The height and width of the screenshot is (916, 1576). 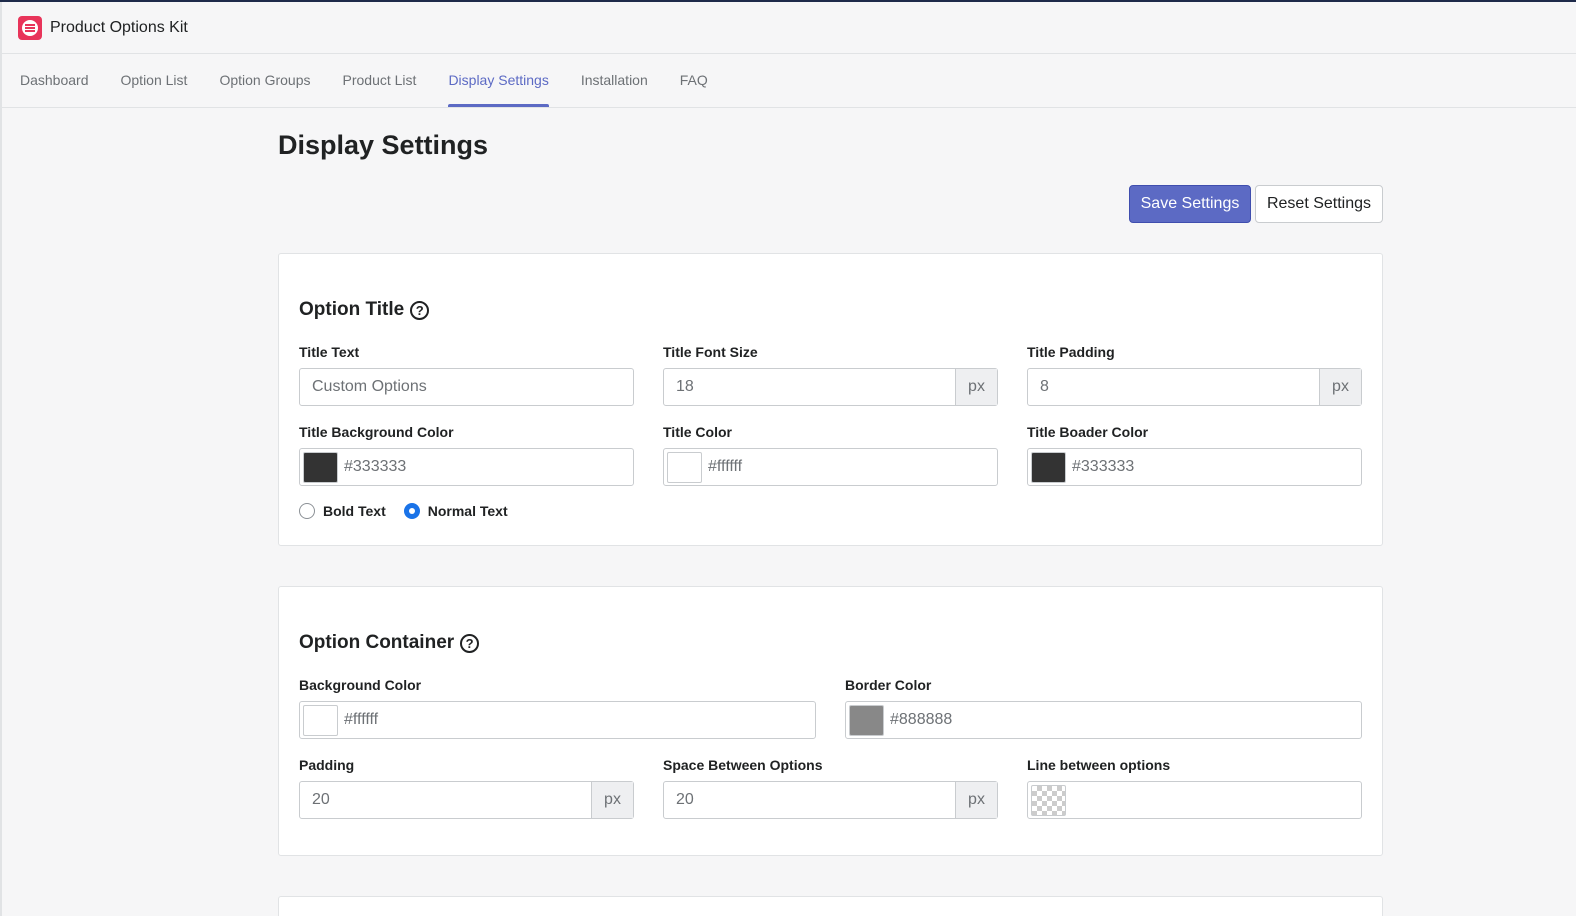 I want to click on tab-display-settings: Display Settings, so click(x=499, y=81).